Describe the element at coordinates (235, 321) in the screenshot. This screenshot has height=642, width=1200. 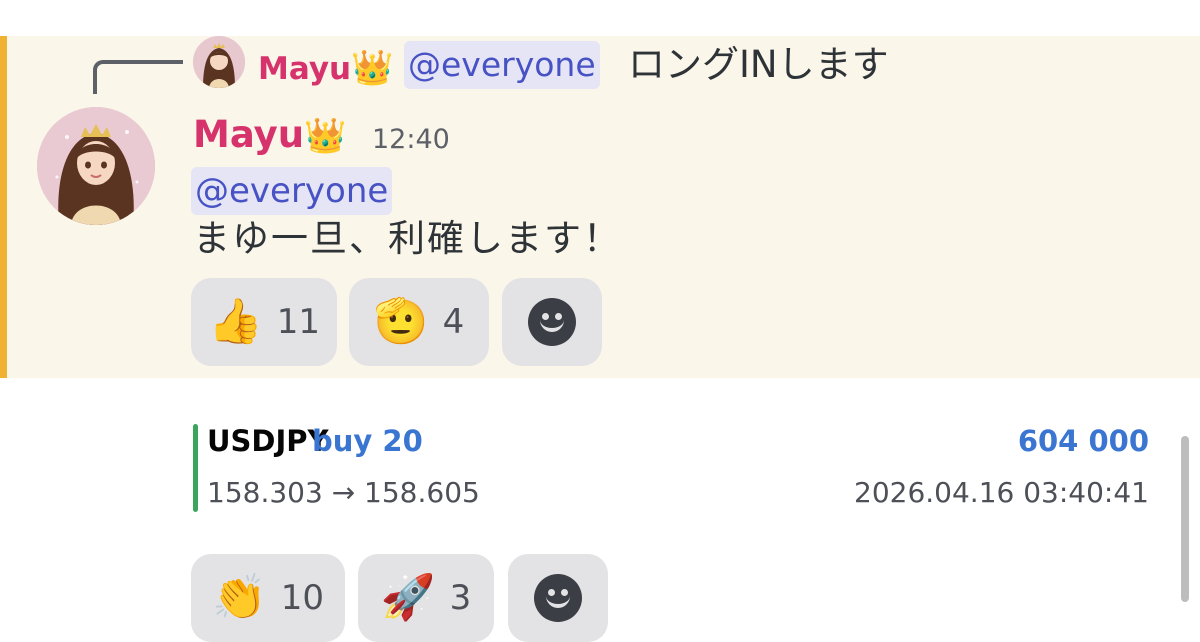
I see `thumbs-up-icon: 👍` at that location.